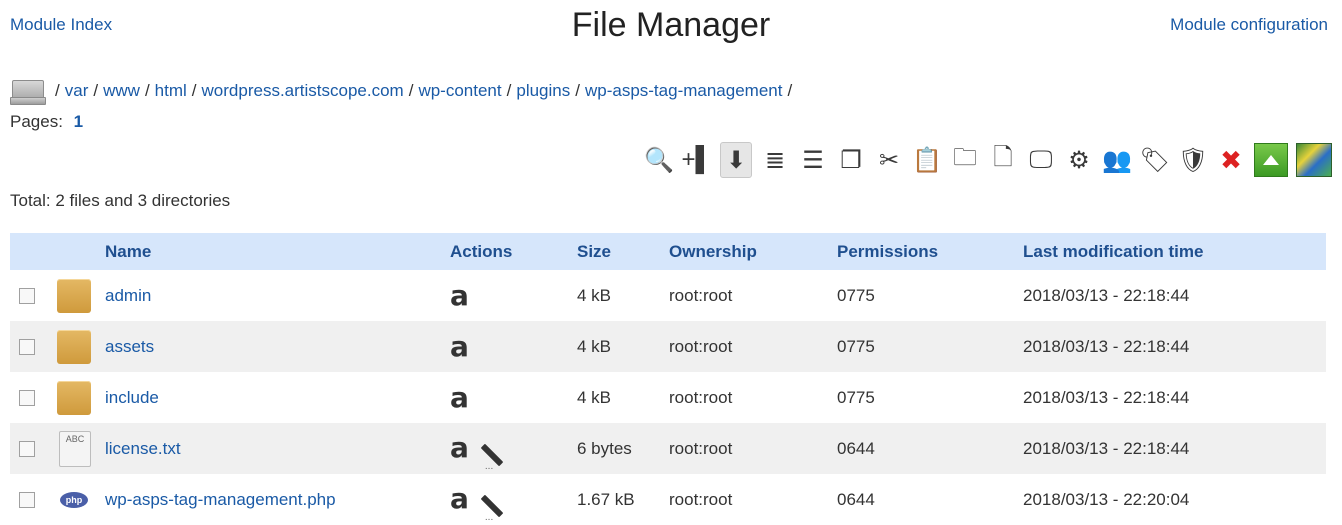  Describe the element at coordinates (659, 160) in the screenshot. I see `search-icon: 🔍` at that location.